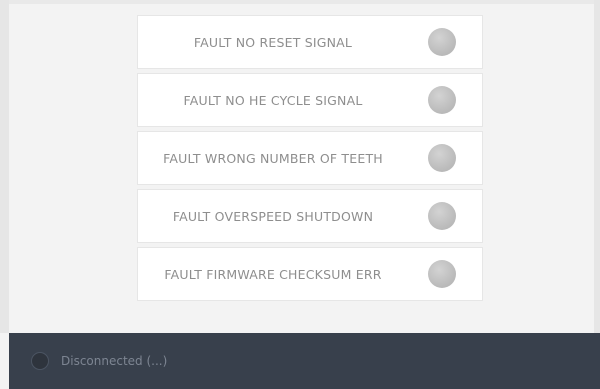  Describe the element at coordinates (114, 361) in the screenshot. I see `connection-status-text: Disconnected (...)` at that location.